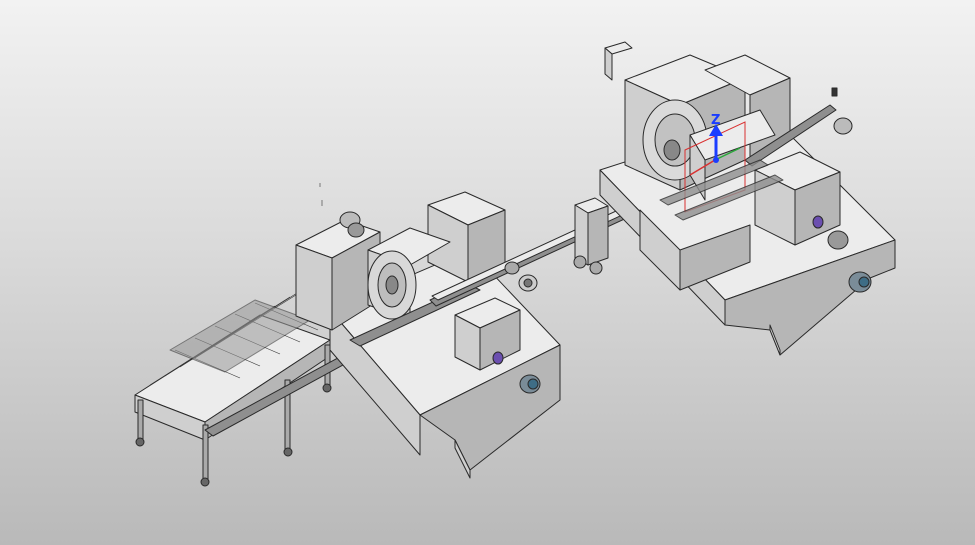  I want to click on left-lathe, so click(428, 335).